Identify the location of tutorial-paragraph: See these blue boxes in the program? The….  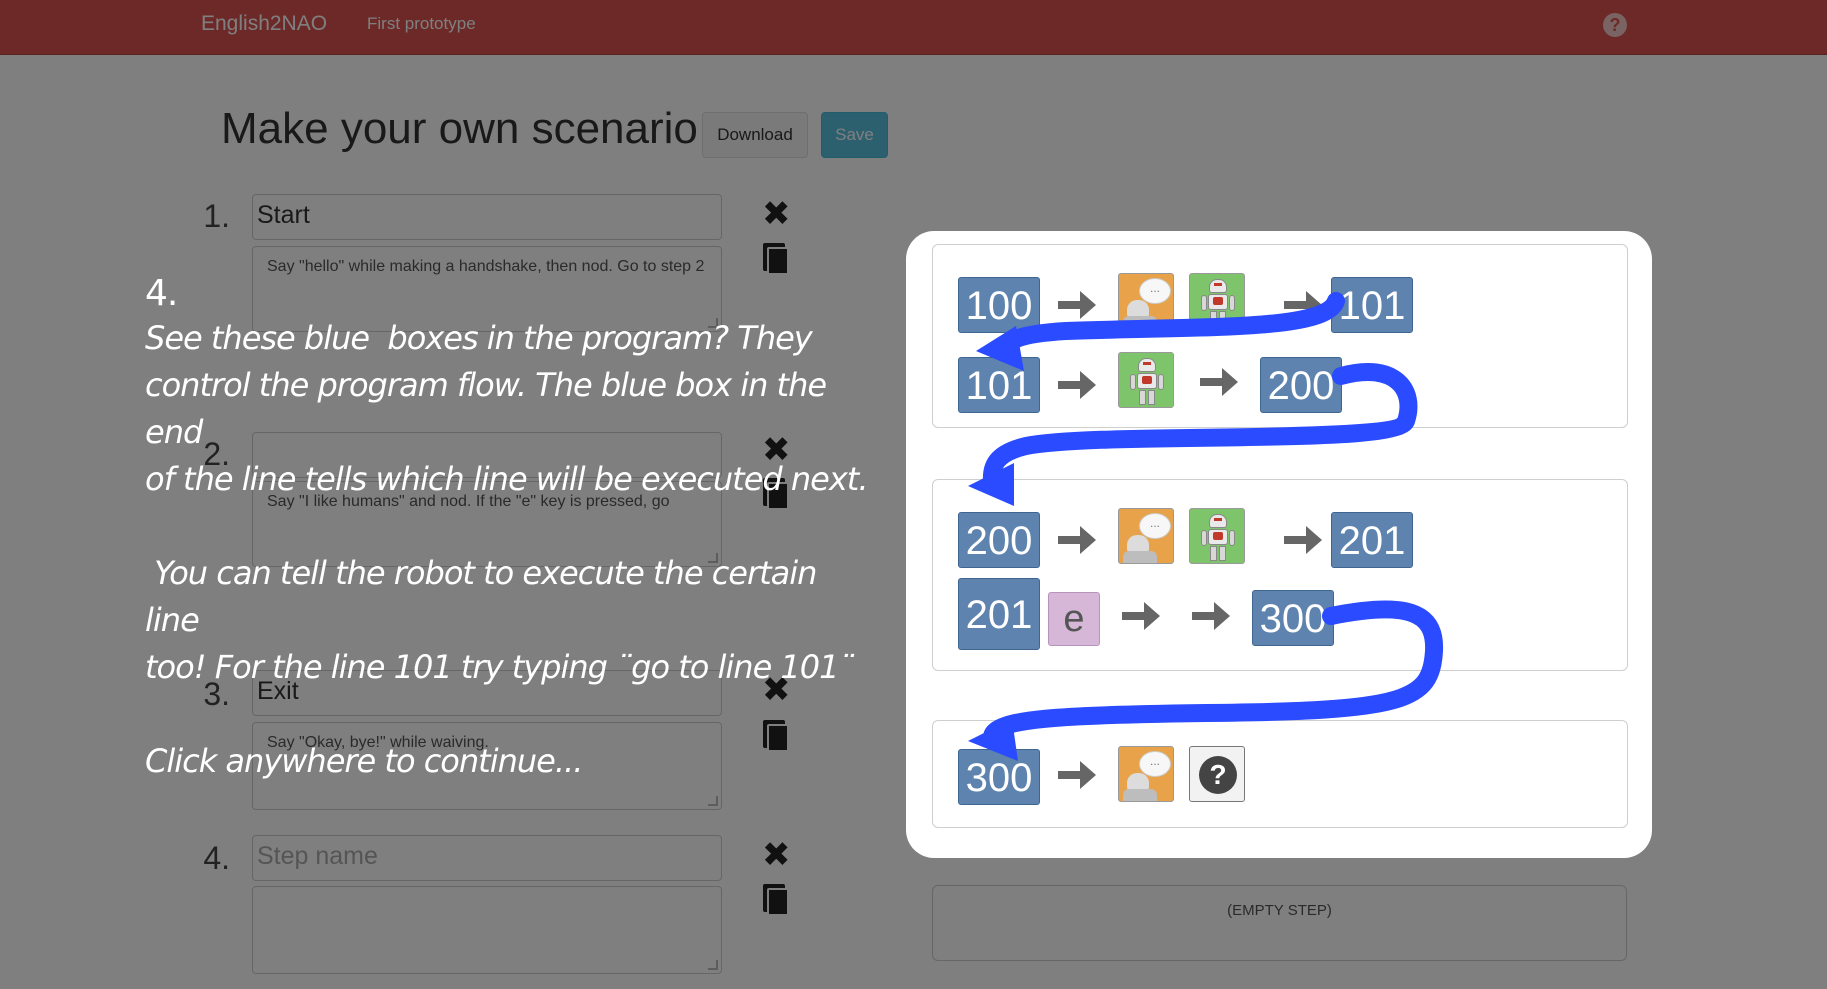
(507, 408).